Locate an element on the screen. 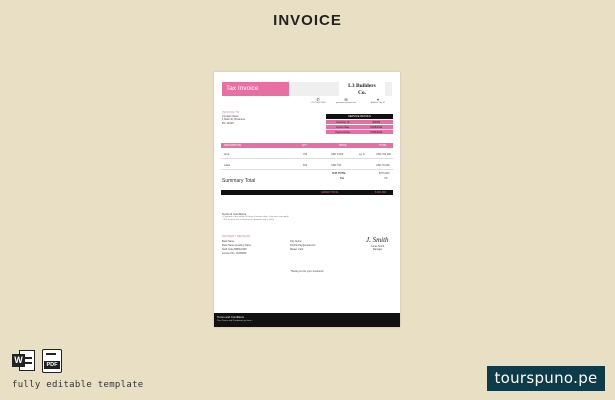 This screenshot has height=400, width=615. grand-total-value: $ 801,800 is located at coordinates (381, 192).